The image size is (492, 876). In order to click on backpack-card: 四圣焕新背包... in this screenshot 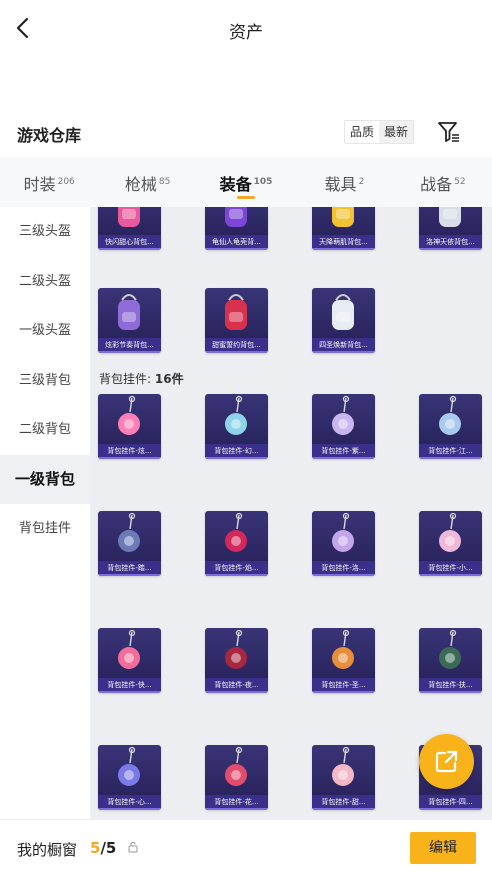, I will do `click(343, 320)`.